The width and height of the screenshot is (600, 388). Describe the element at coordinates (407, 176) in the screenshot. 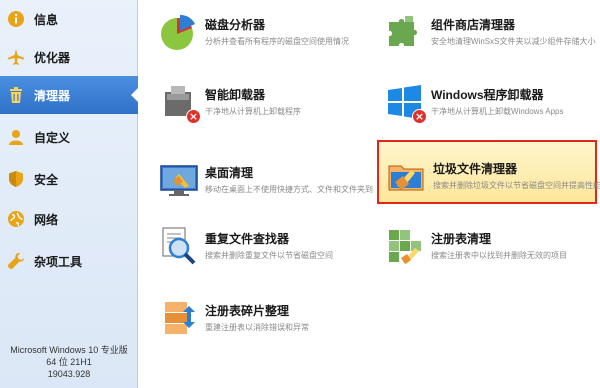

I see `folder-broom-icon` at that location.